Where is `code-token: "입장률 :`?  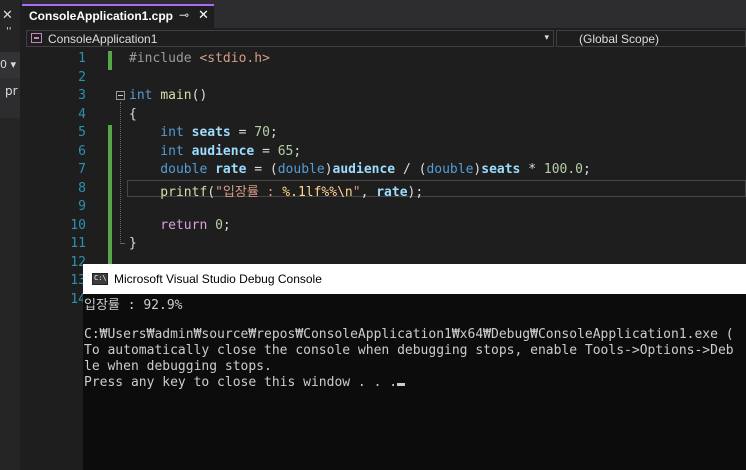
code-token: "입장률 : is located at coordinates (249, 192).